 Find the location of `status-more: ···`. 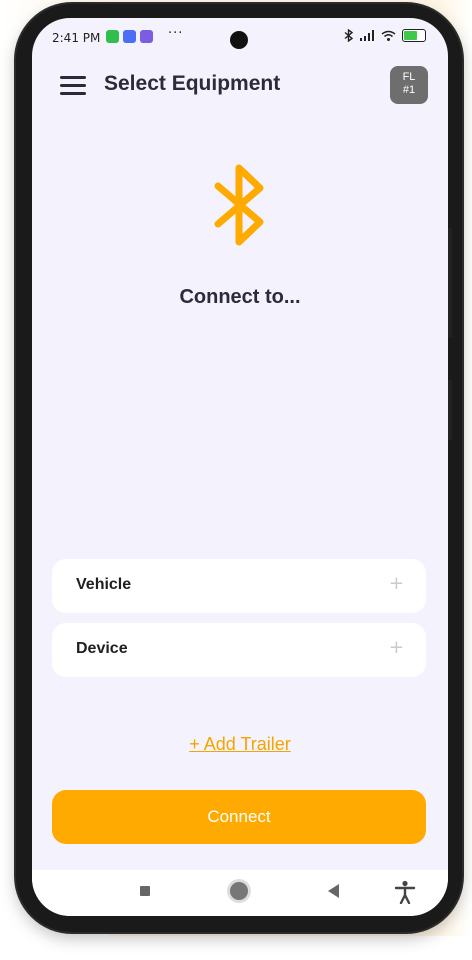

status-more: ··· is located at coordinates (176, 33).